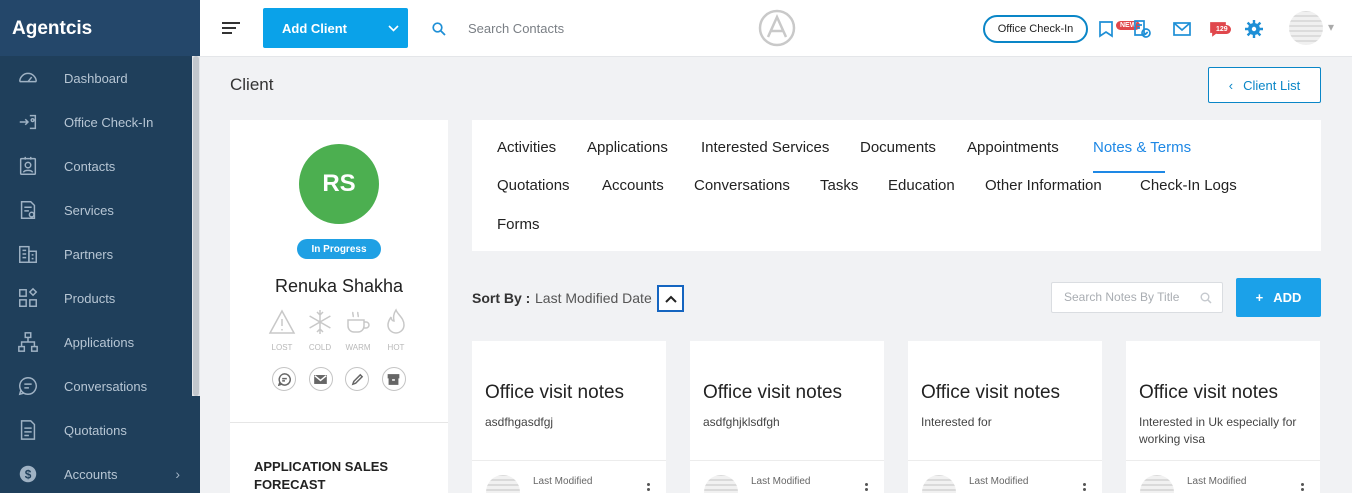  I want to click on sidebar-scrollbar-thumb, so click(196, 226).